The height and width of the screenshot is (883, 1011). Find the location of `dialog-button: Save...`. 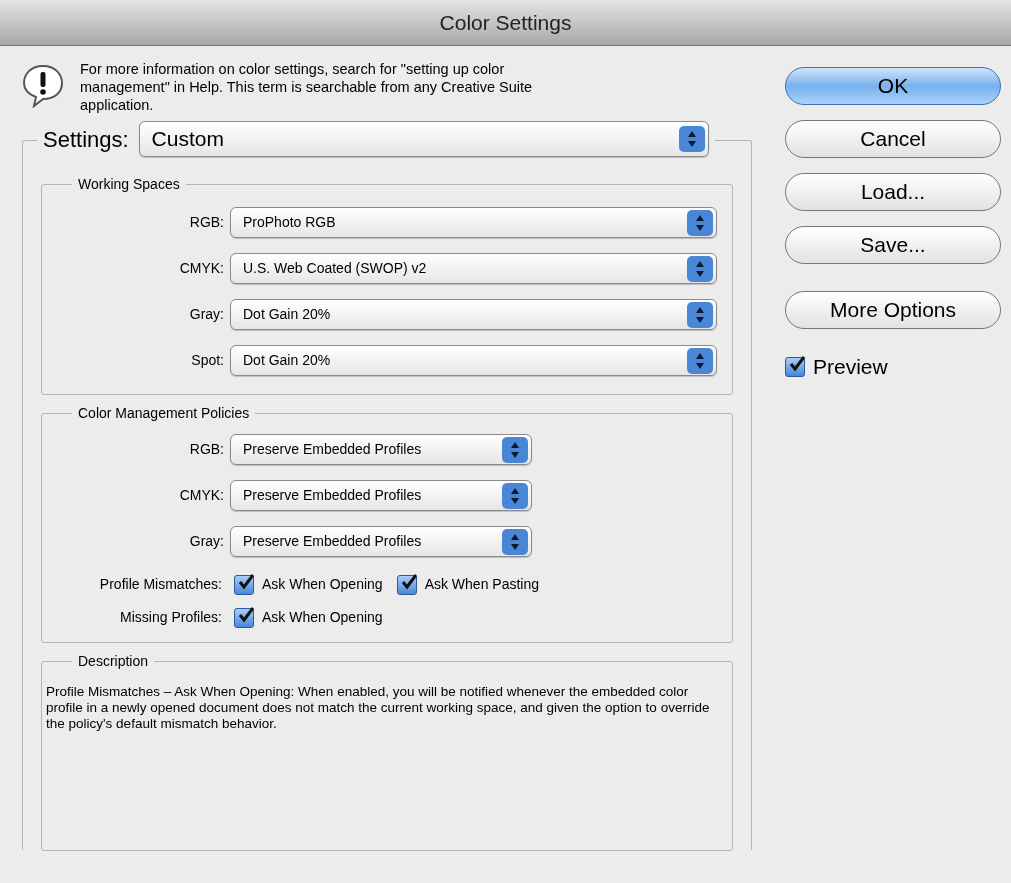

dialog-button: Save... is located at coordinates (893, 245).